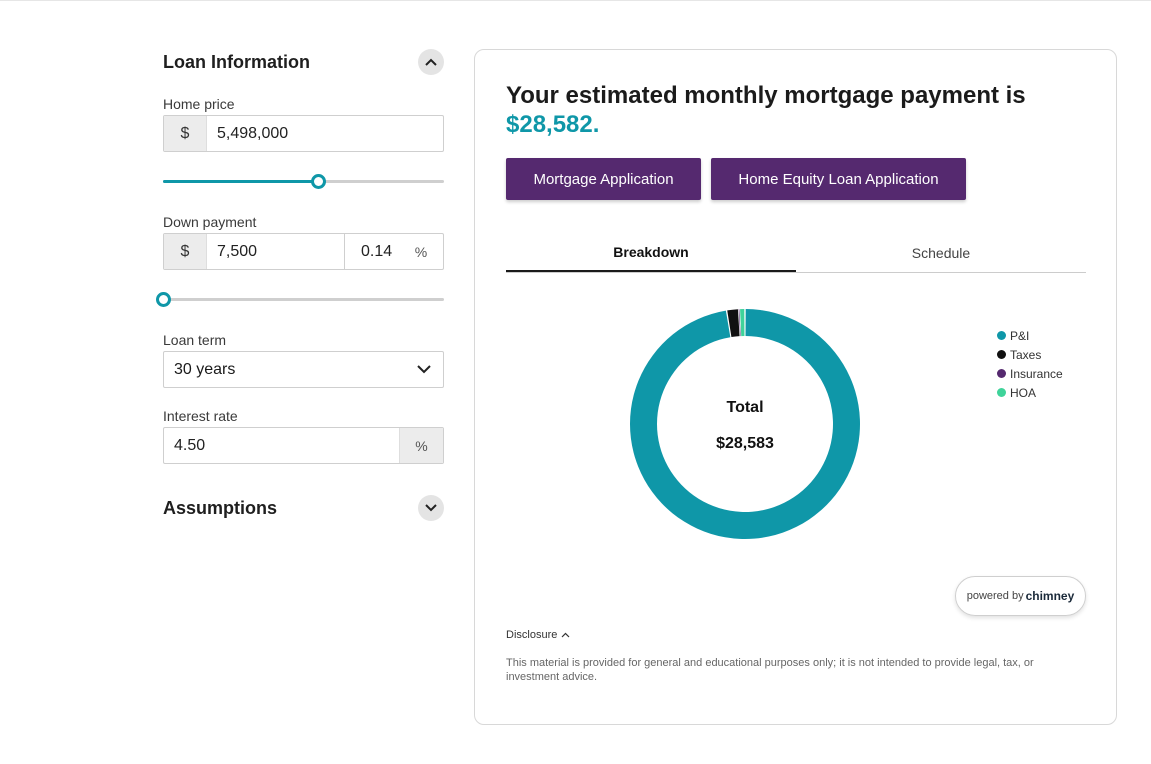 Image resolution: width=1151 pixels, height=764 pixels. I want to click on slider-track, so click(303, 299).